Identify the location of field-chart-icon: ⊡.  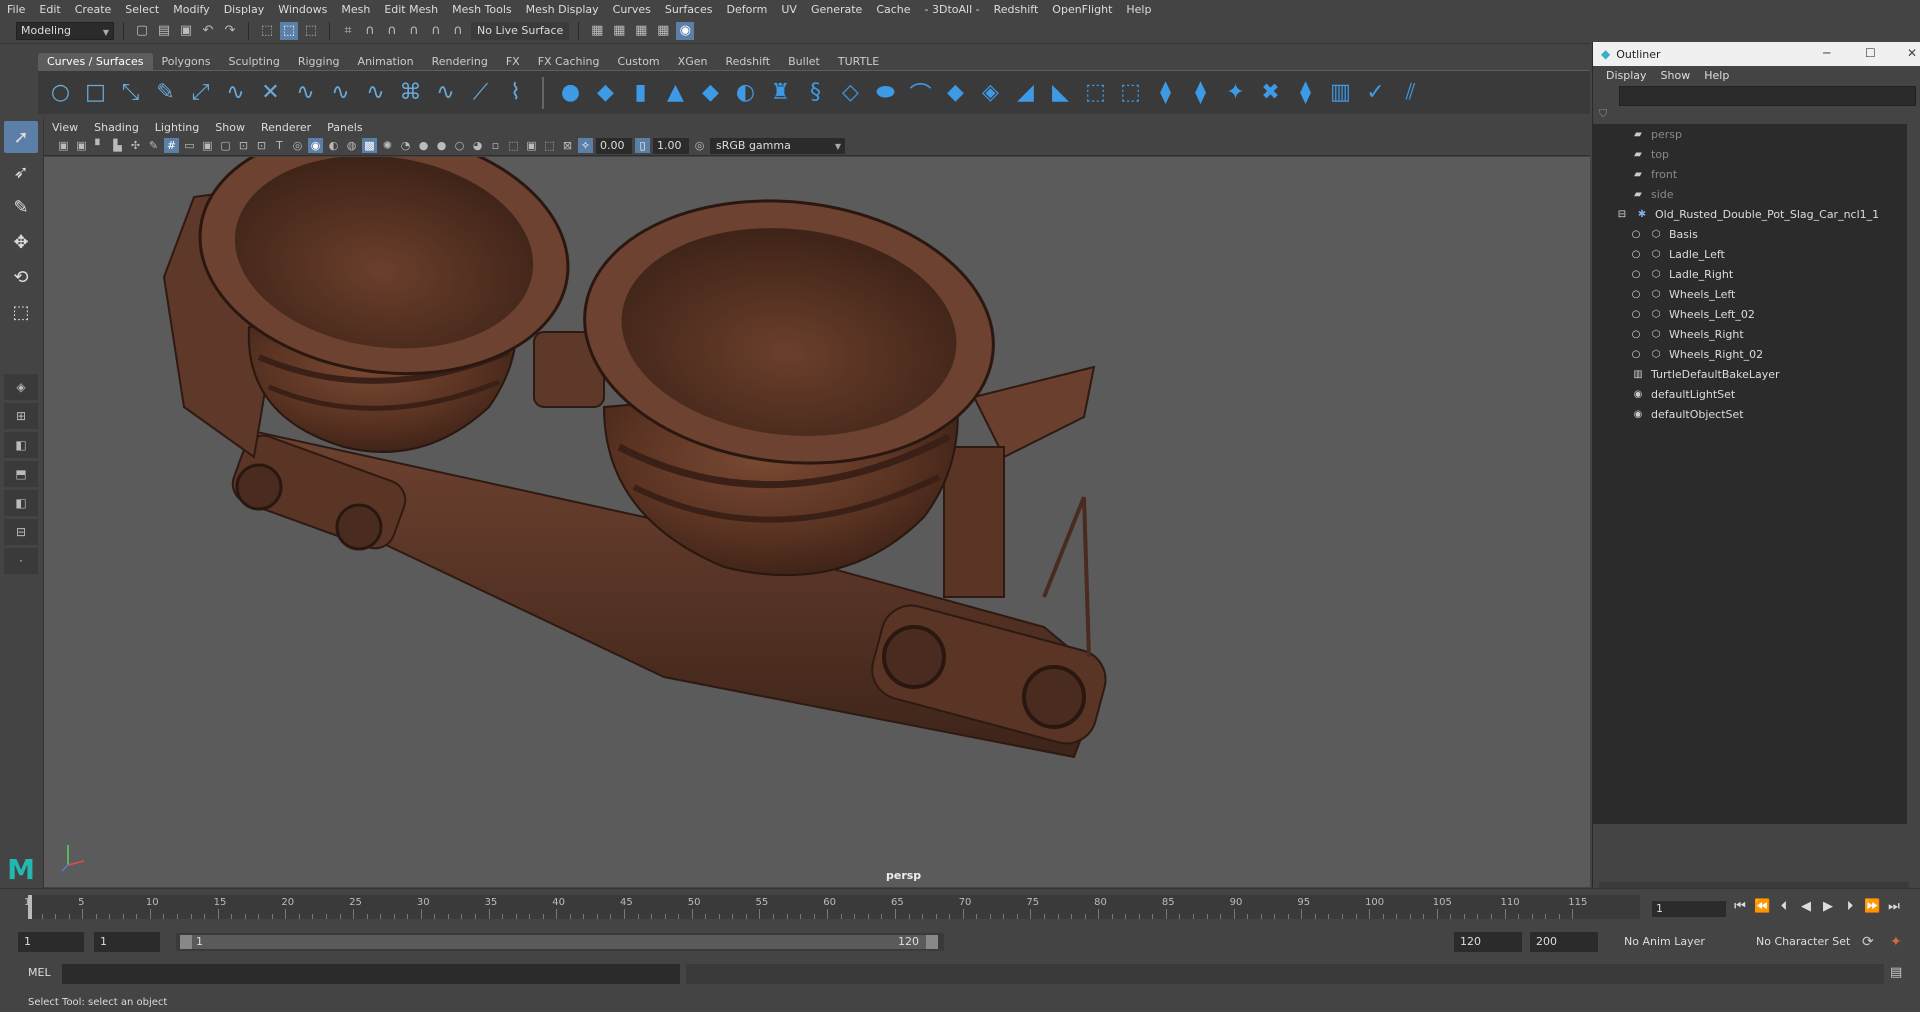
(243, 145).